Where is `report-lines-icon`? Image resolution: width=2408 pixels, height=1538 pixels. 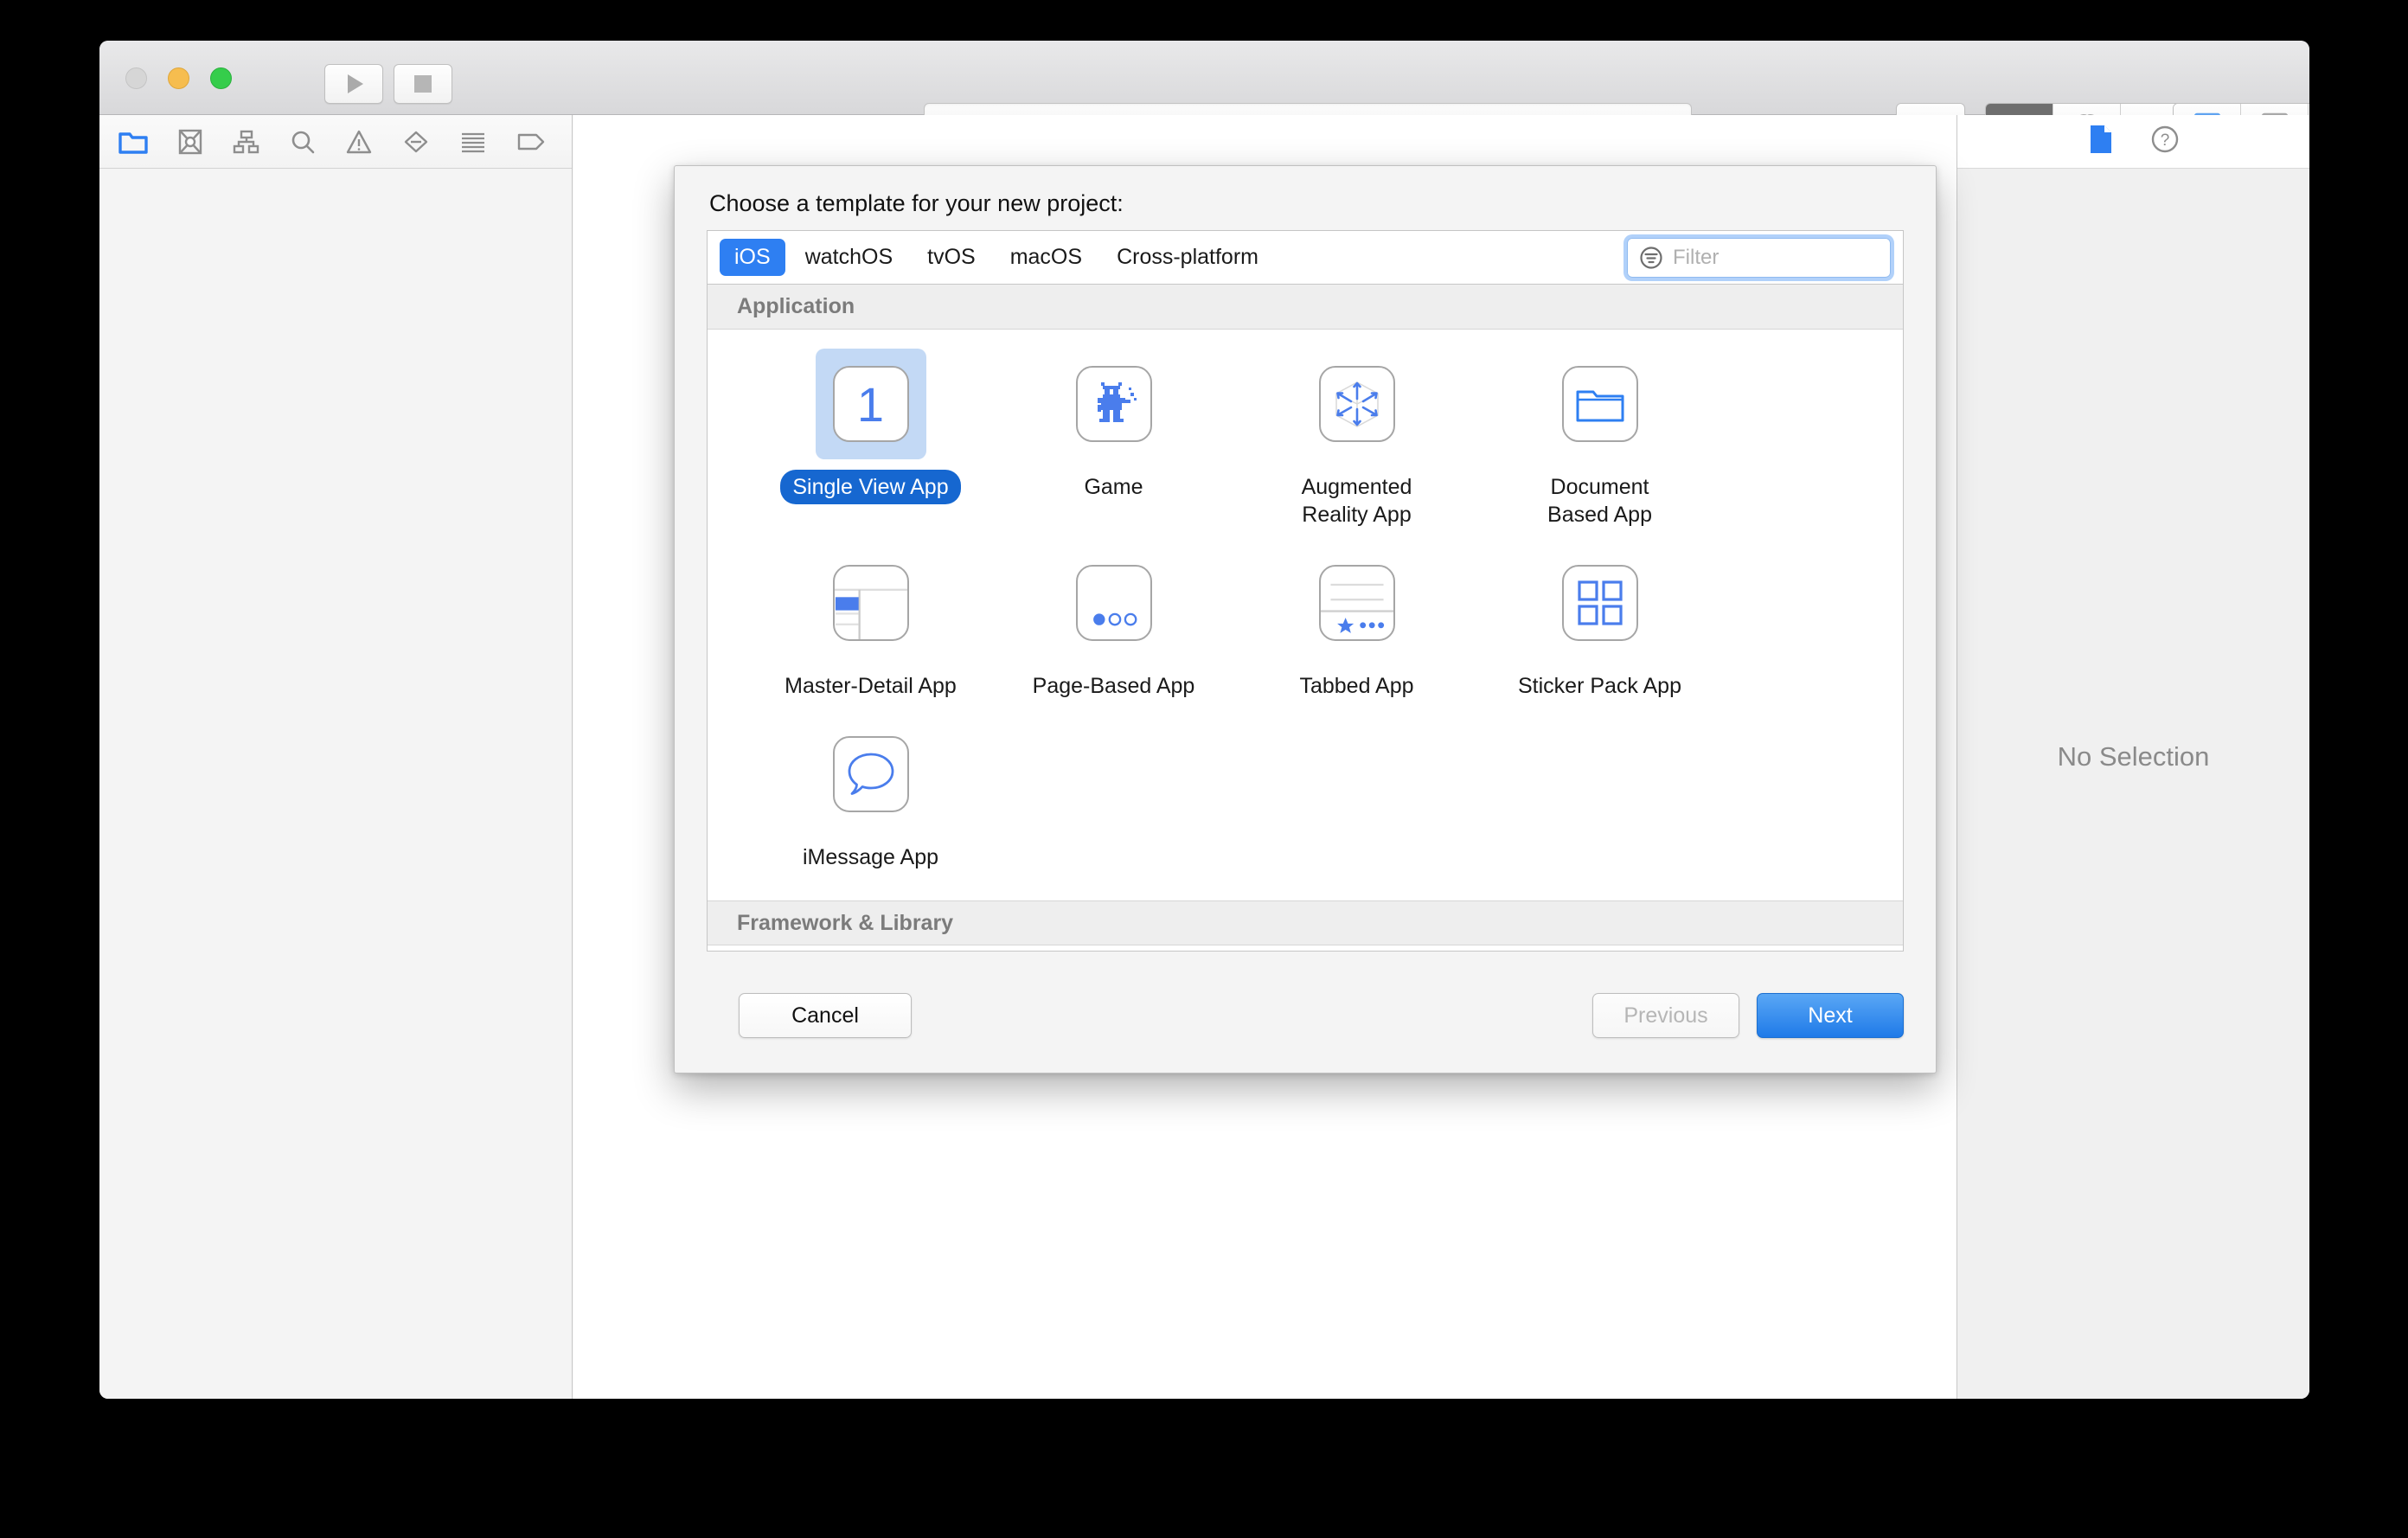 report-lines-icon is located at coordinates (473, 142).